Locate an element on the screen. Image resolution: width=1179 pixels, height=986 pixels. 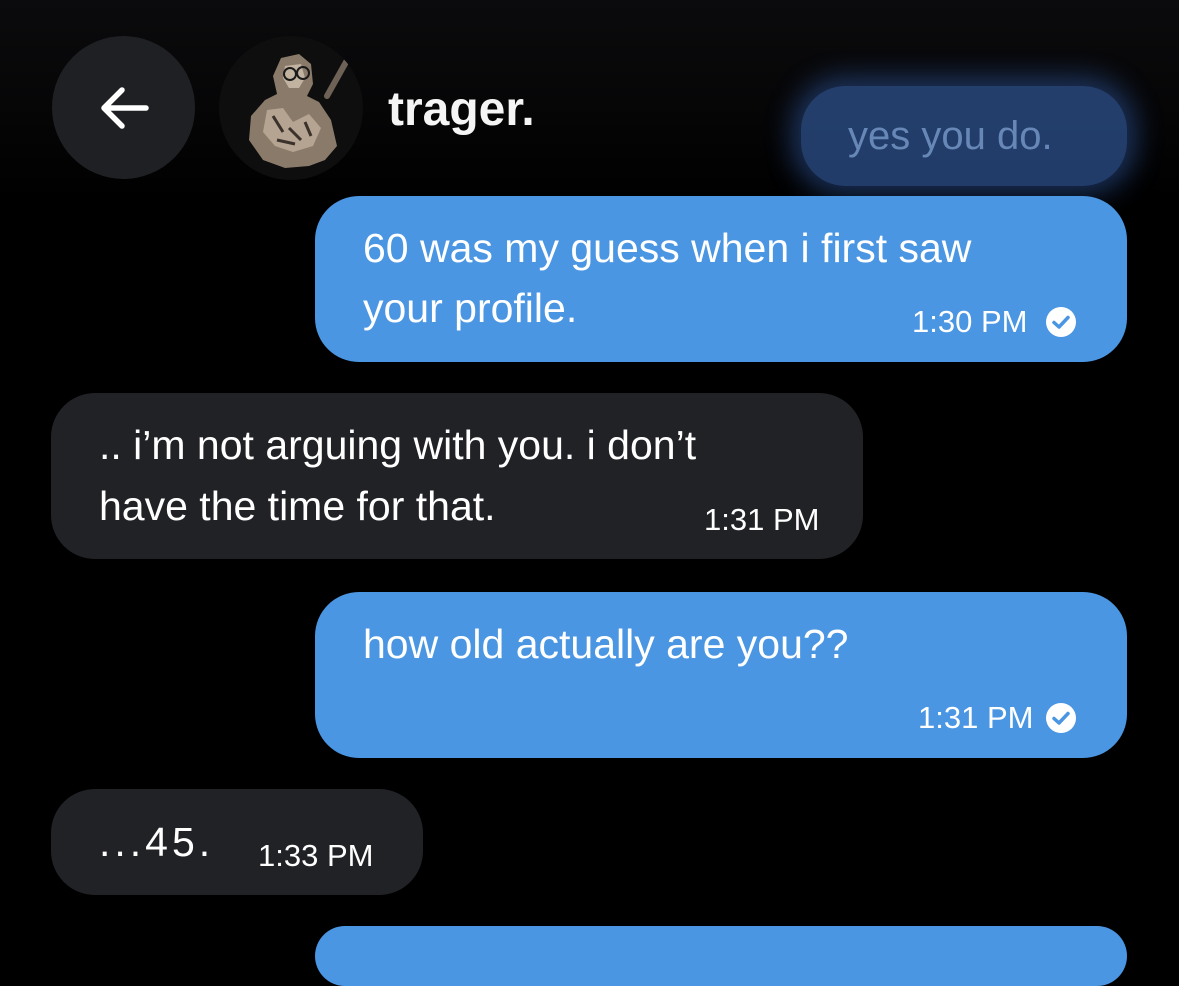
back-button is located at coordinates (123, 107).